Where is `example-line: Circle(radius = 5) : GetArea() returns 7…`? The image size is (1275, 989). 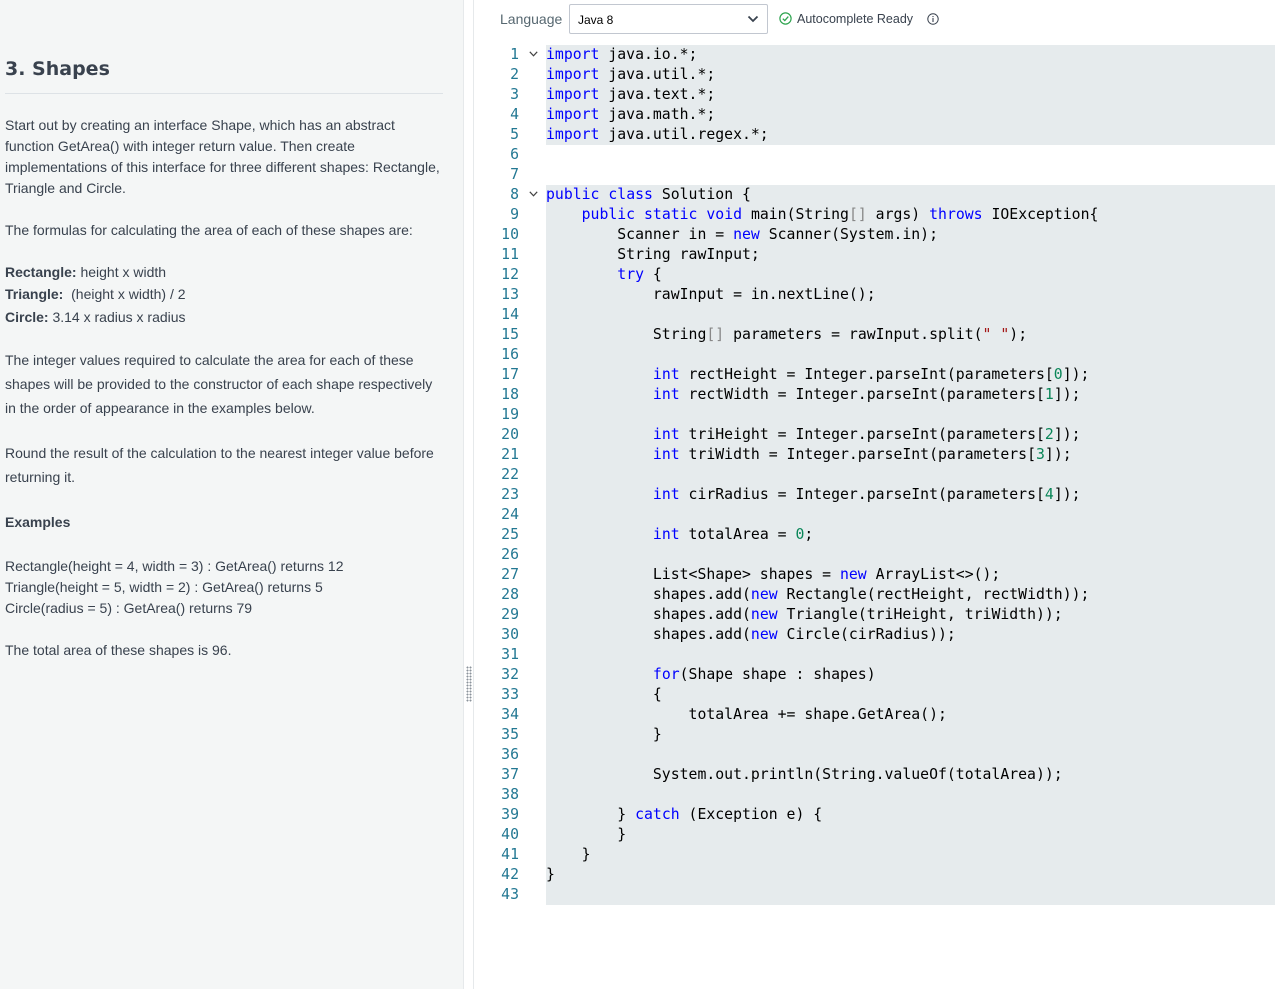
example-line: Circle(radius = 5) : GetArea() returns 7… is located at coordinates (129, 608).